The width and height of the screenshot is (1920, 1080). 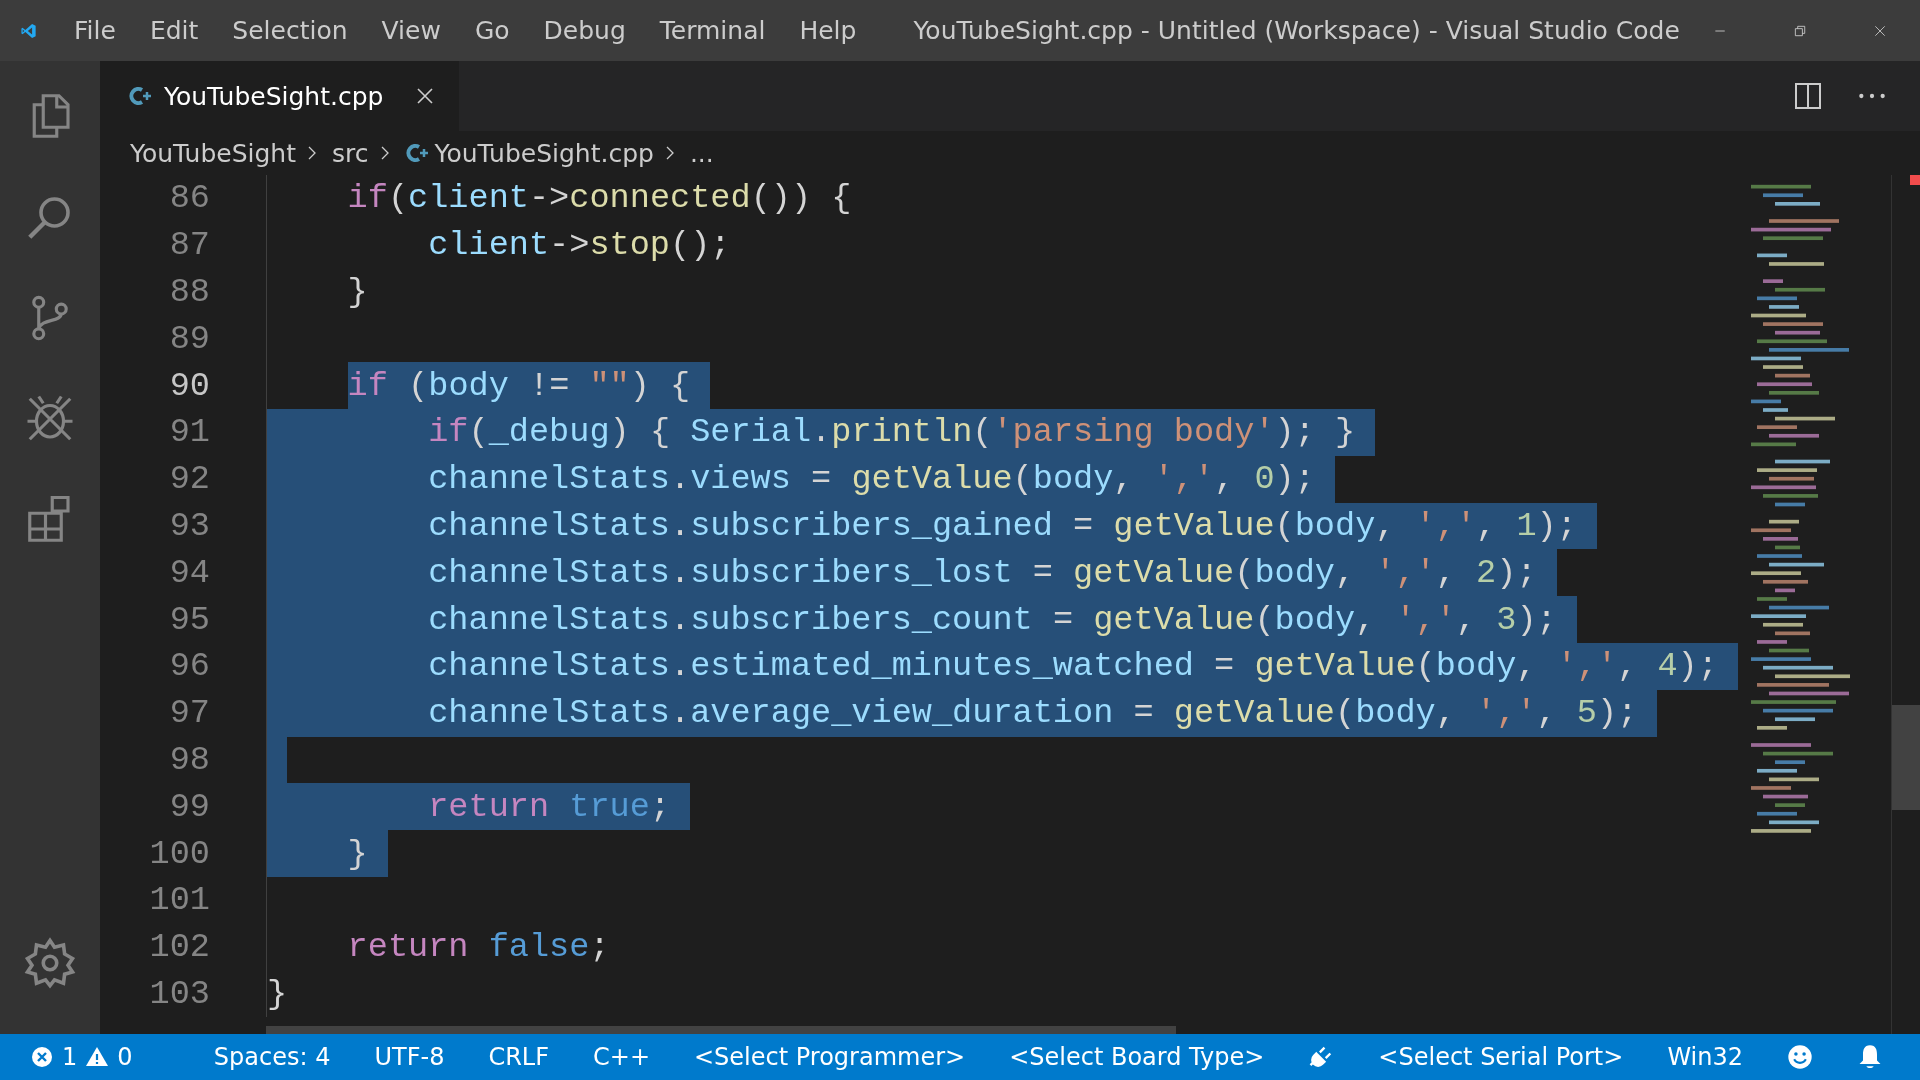 What do you see at coordinates (621, 1057) in the screenshot?
I see `status-item: C++` at bounding box center [621, 1057].